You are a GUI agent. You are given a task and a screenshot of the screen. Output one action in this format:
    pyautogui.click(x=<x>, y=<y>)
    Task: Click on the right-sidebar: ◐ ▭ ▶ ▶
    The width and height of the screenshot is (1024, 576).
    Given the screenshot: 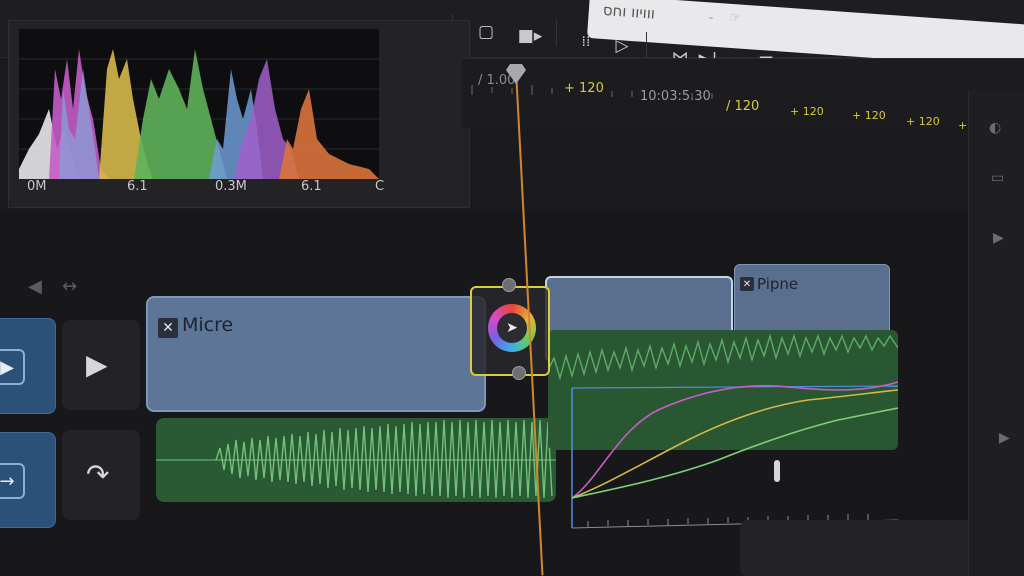 What is the action you would take?
    pyautogui.click(x=996, y=333)
    